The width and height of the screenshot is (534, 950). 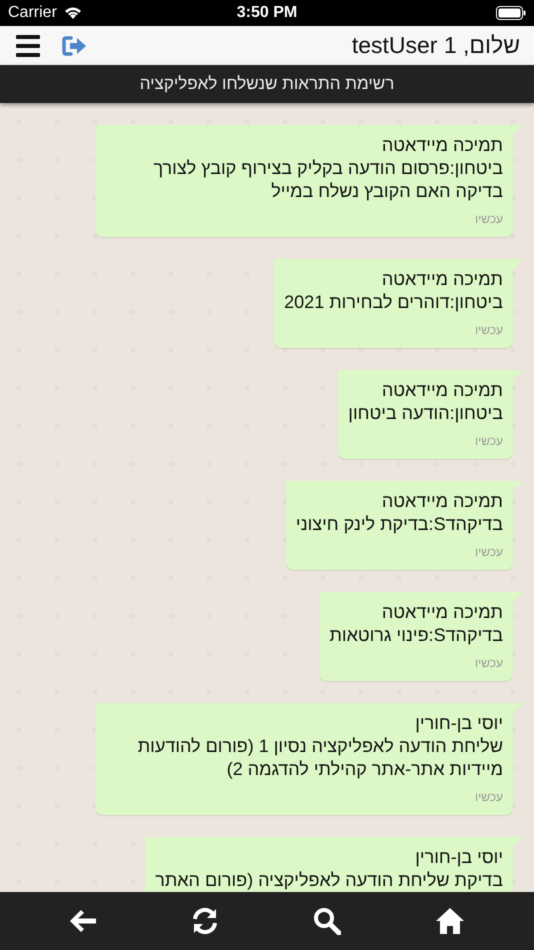 I want to click on logout-icon, so click(x=75, y=46).